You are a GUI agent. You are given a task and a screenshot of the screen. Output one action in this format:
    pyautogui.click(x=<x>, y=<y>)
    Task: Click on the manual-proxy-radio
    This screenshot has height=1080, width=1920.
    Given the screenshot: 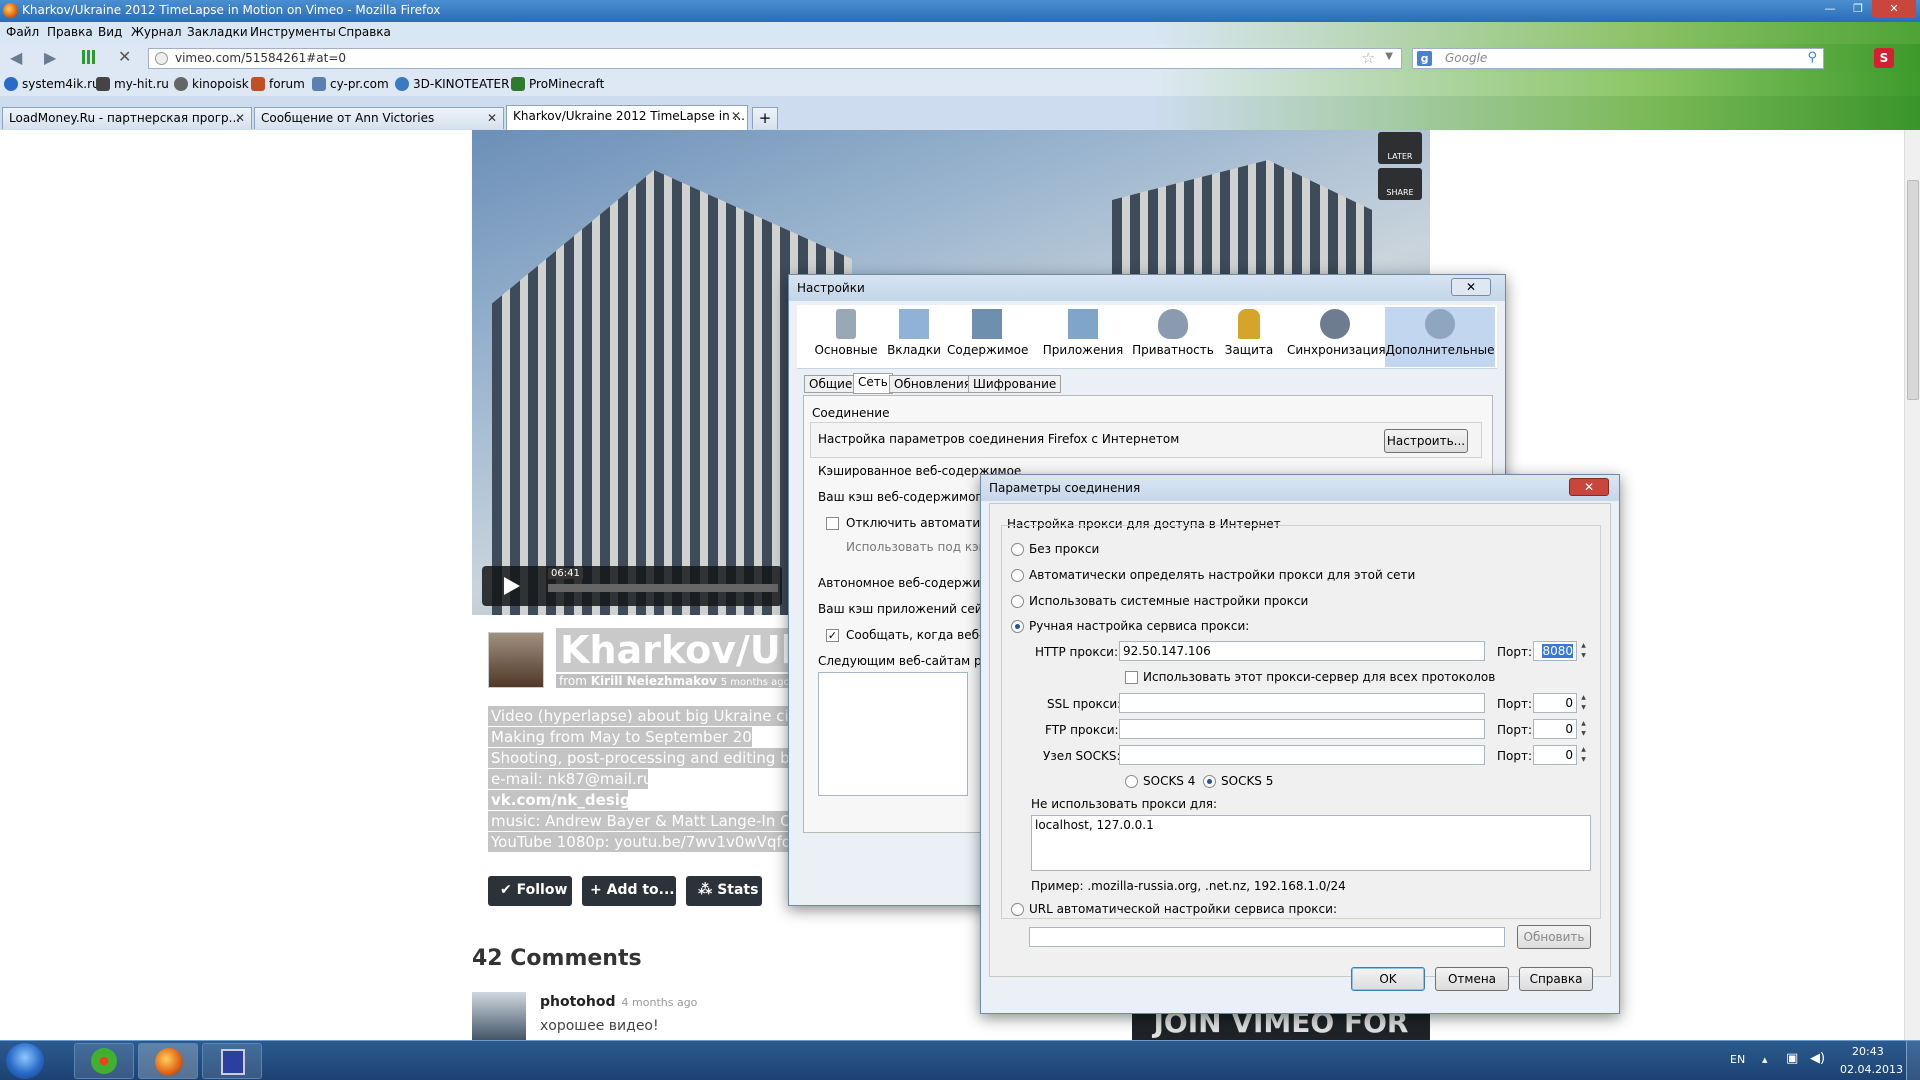 What is the action you would take?
    pyautogui.click(x=1017, y=626)
    